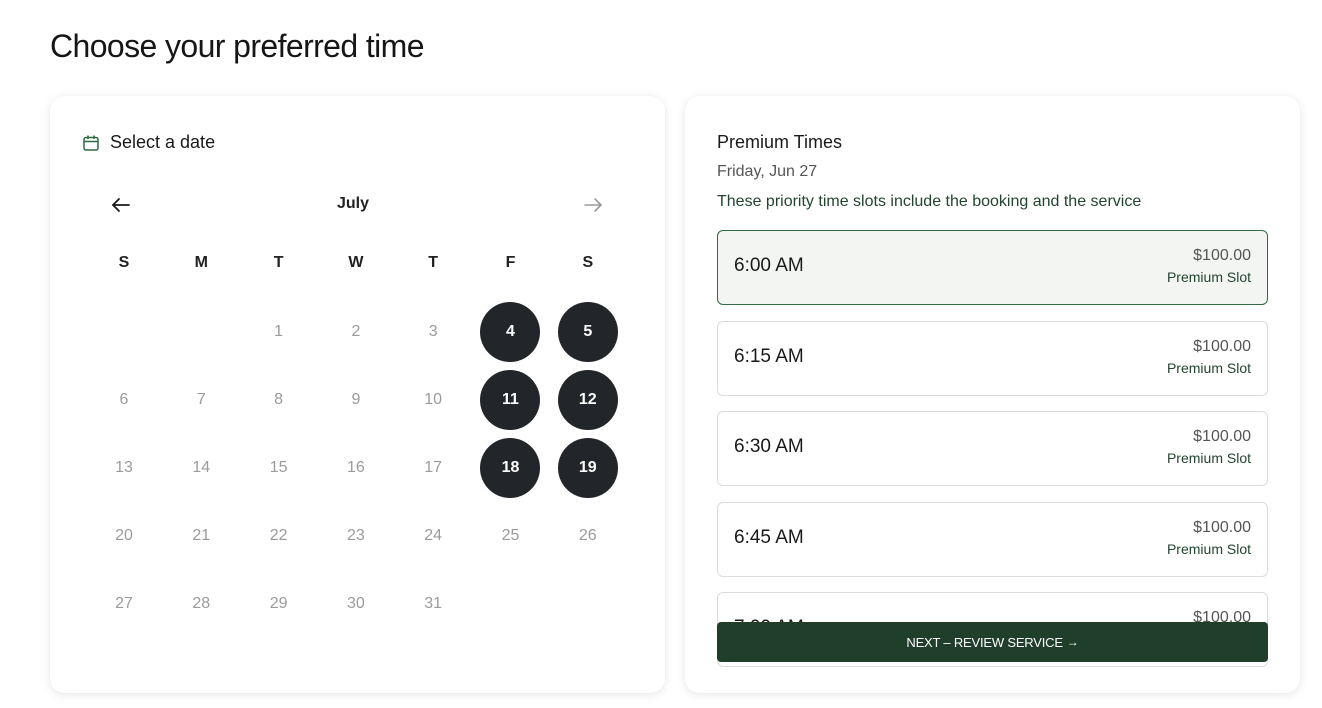 The height and width of the screenshot is (708, 1322). What do you see at coordinates (510, 535) in the screenshot?
I see `calendar-day-unavailable: 25` at bounding box center [510, 535].